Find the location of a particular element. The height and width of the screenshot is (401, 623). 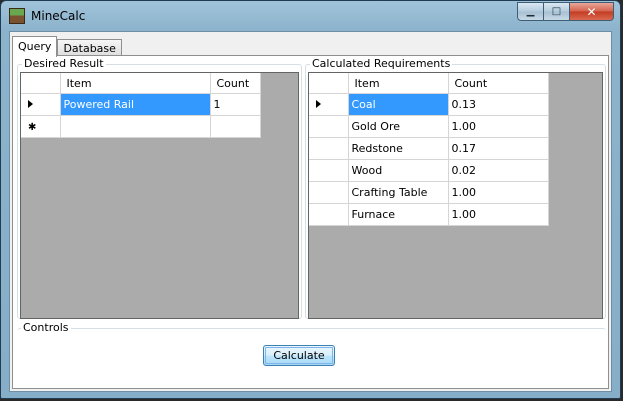

cell-item: Crafting Table is located at coordinates (398, 192).